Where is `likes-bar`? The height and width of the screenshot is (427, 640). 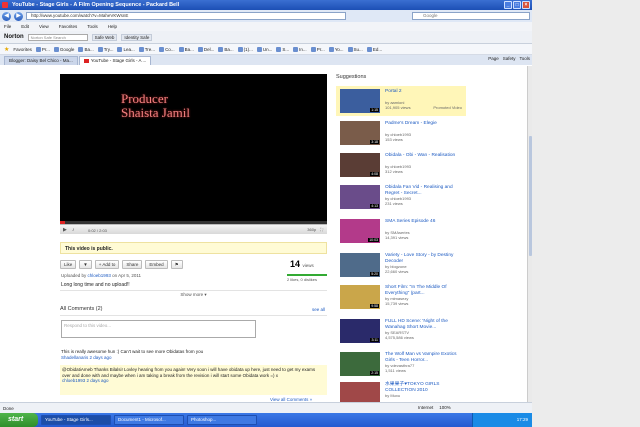
likes-bar is located at coordinates (307, 275).